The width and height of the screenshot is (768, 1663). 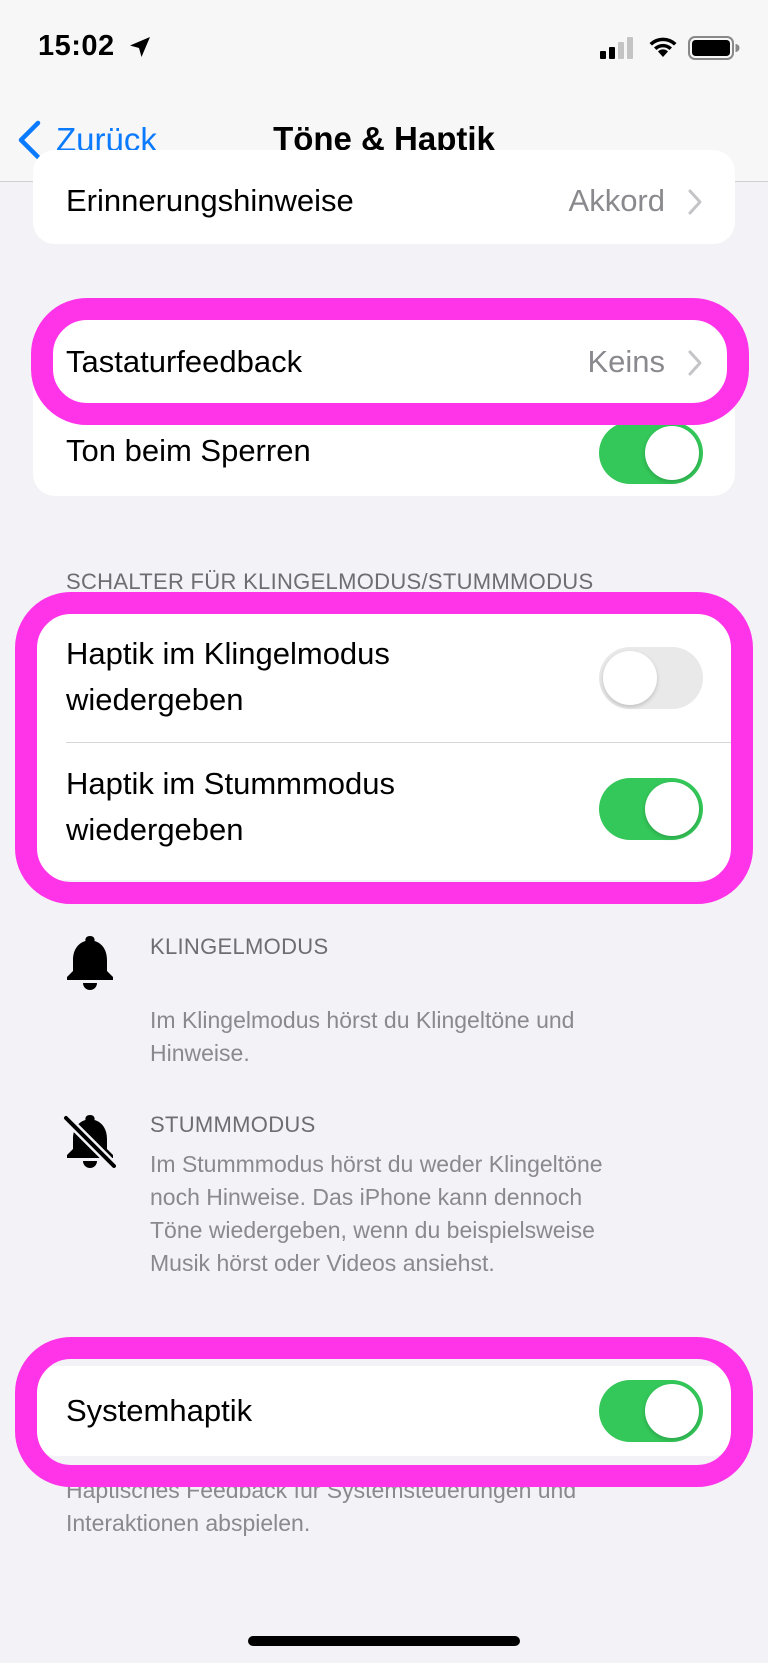 I want to click on section-header: SCHALTER FÜR KLINGELMODUS/STUMMMODUS, so click(x=330, y=581).